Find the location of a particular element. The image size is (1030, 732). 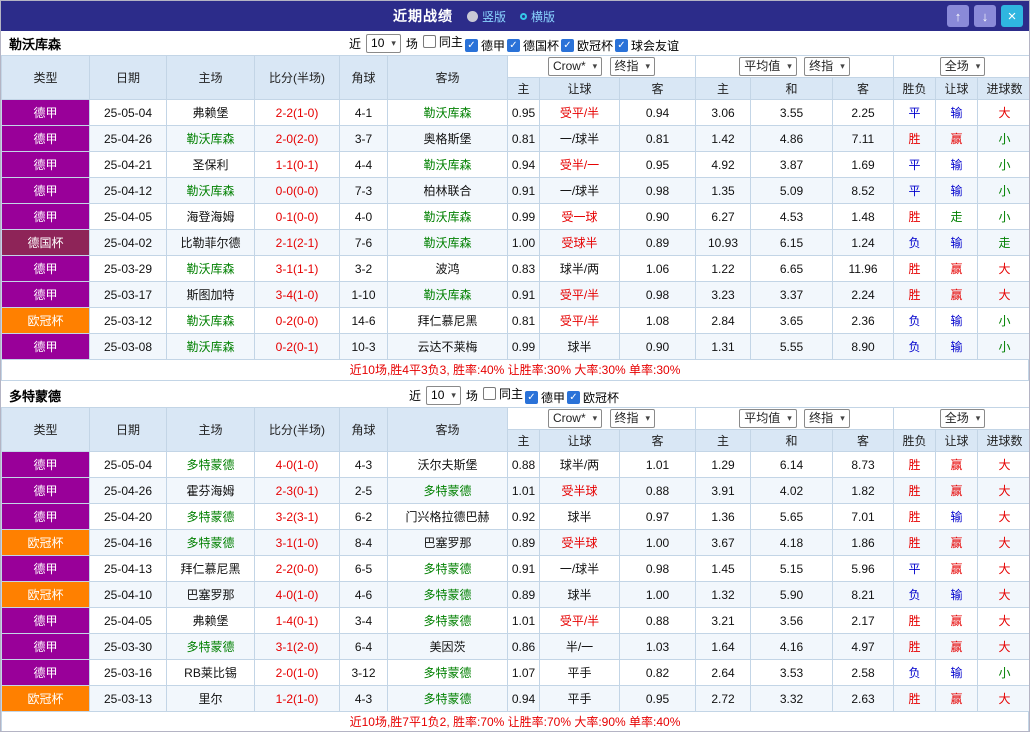

avg-home: 6.27 is located at coordinates (723, 216).